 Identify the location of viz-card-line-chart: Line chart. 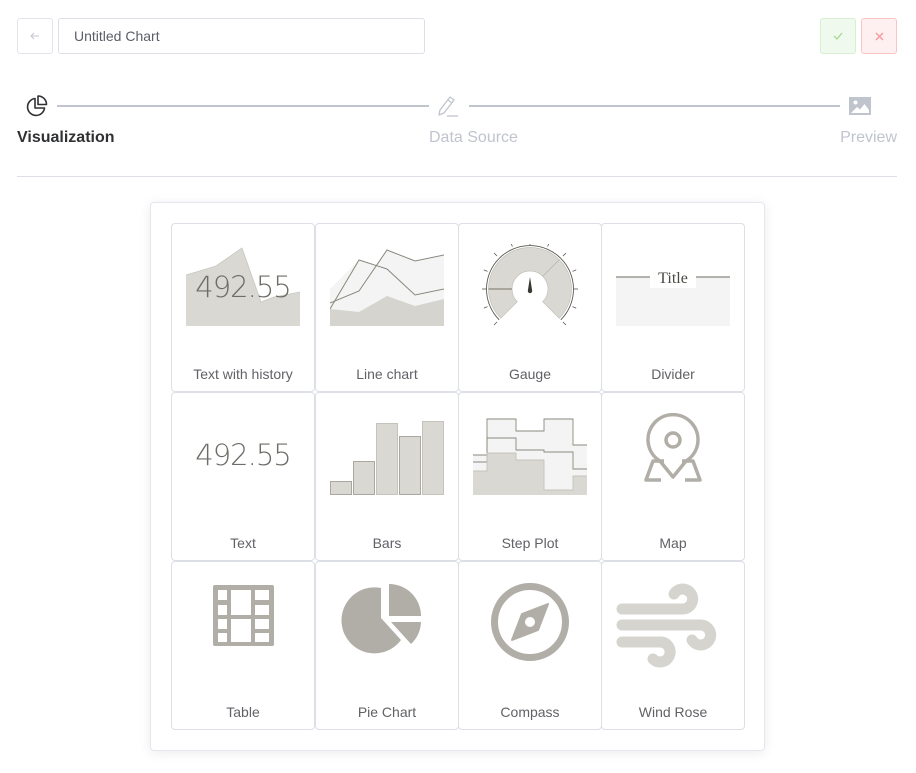
(387, 307).